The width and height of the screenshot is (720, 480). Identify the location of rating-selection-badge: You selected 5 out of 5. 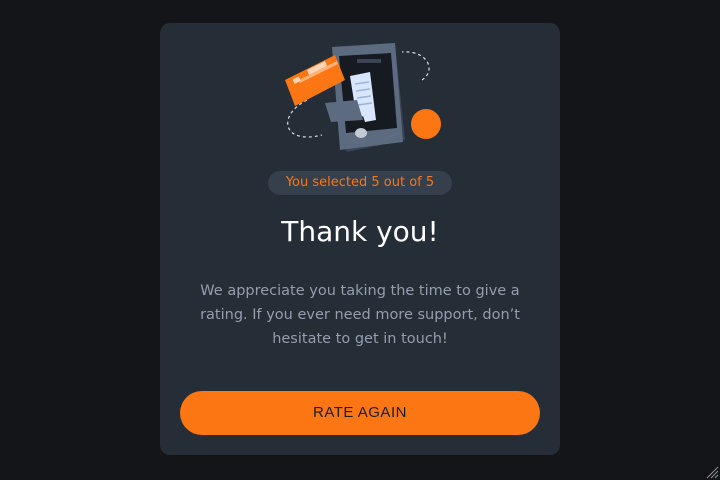
(360, 183).